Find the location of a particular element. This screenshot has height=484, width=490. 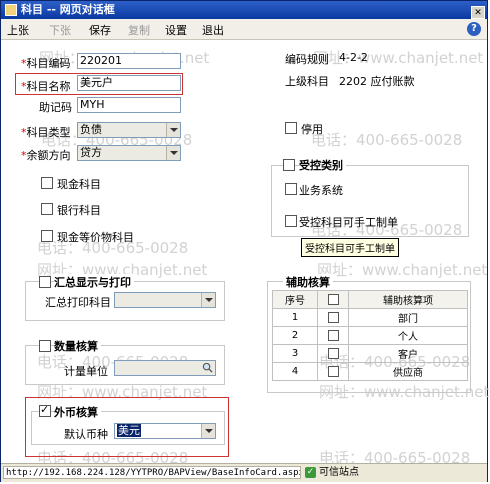

tooltip: 受控科目可手工制单 is located at coordinates (350, 247).